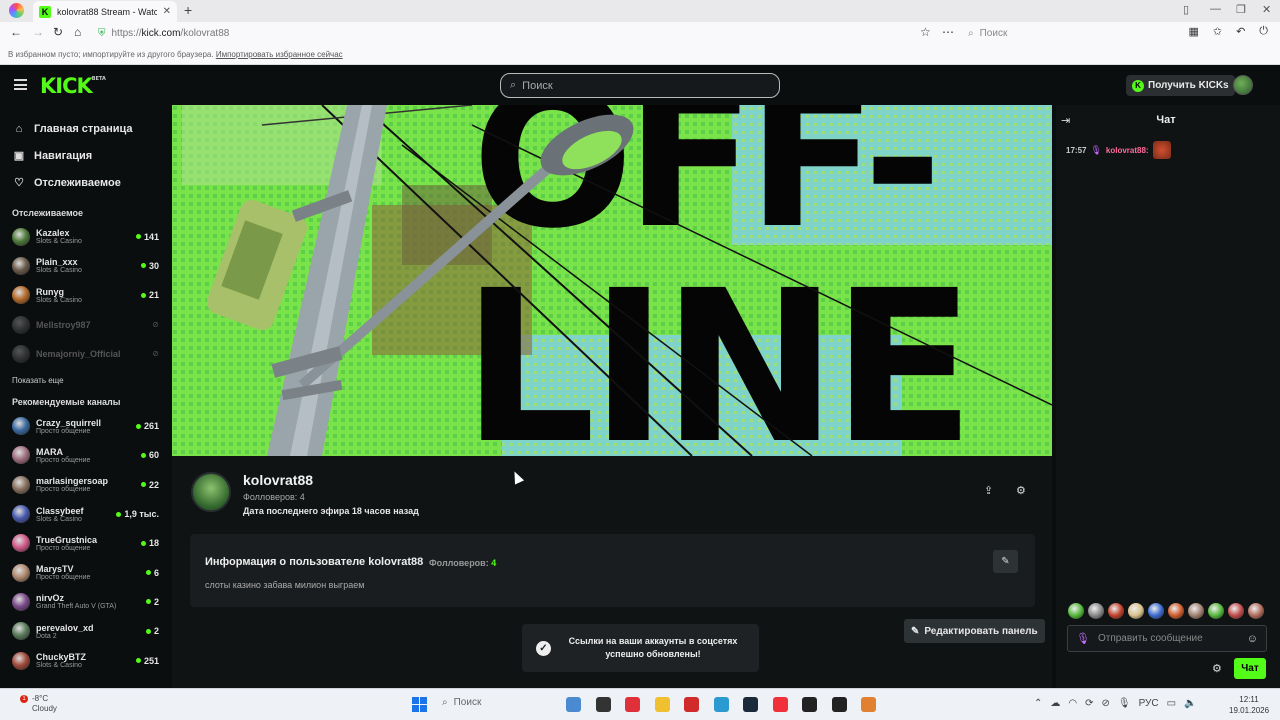 The height and width of the screenshot is (720, 1280). What do you see at coordinates (1055, 703) in the screenshot?
I see `cloud-icon: ☁` at bounding box center [1055, 703].